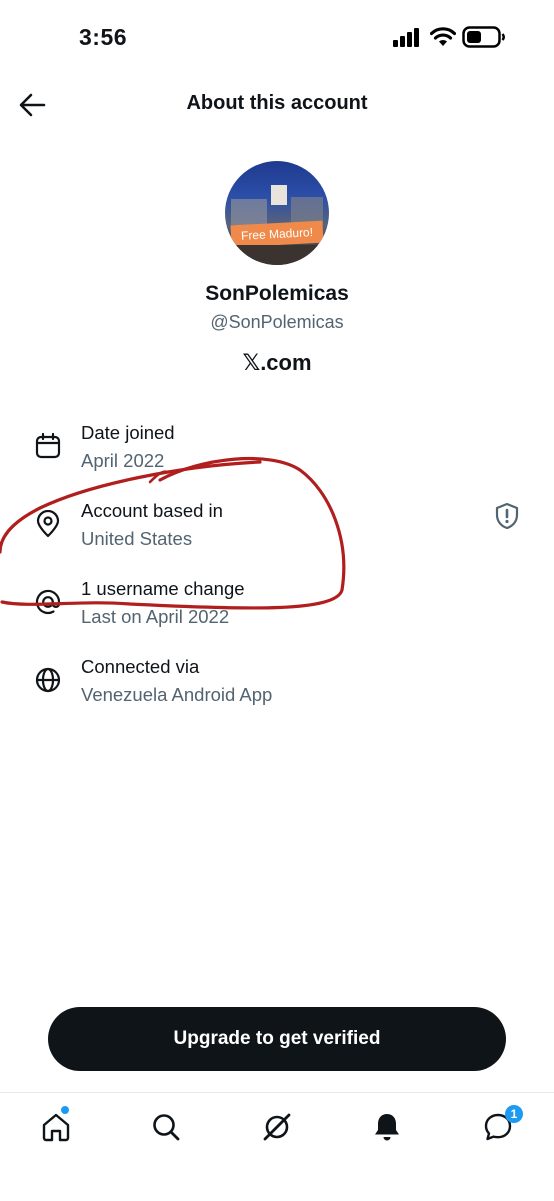  What do you see at coordinates (277, 691) in the screenshot?
I see `detail-row-connected-via: Connected via Venezuela Android App` at bounding box center [277, 691].